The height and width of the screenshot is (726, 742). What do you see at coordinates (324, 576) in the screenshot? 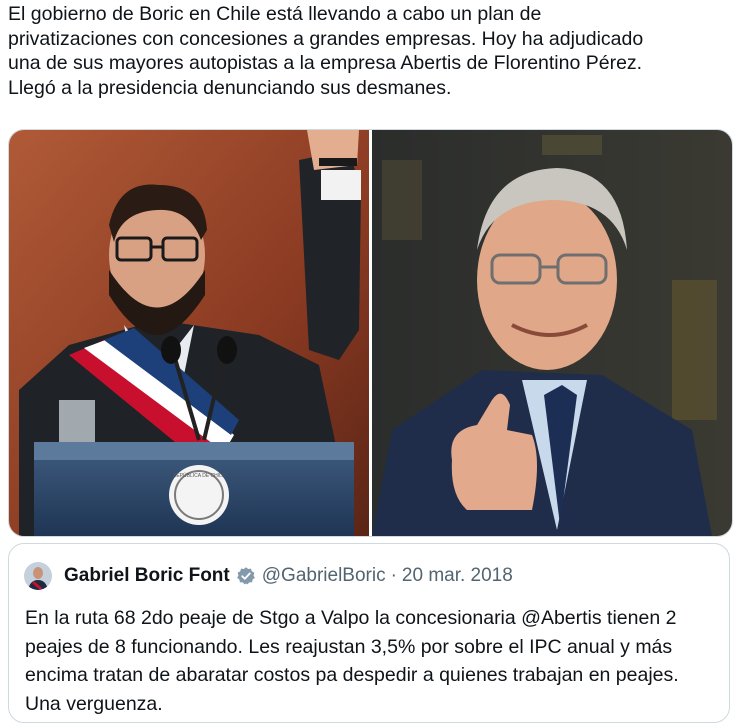
I see `quoted-author-handle: @GabrielBoric` at bounding box center [324, 576].